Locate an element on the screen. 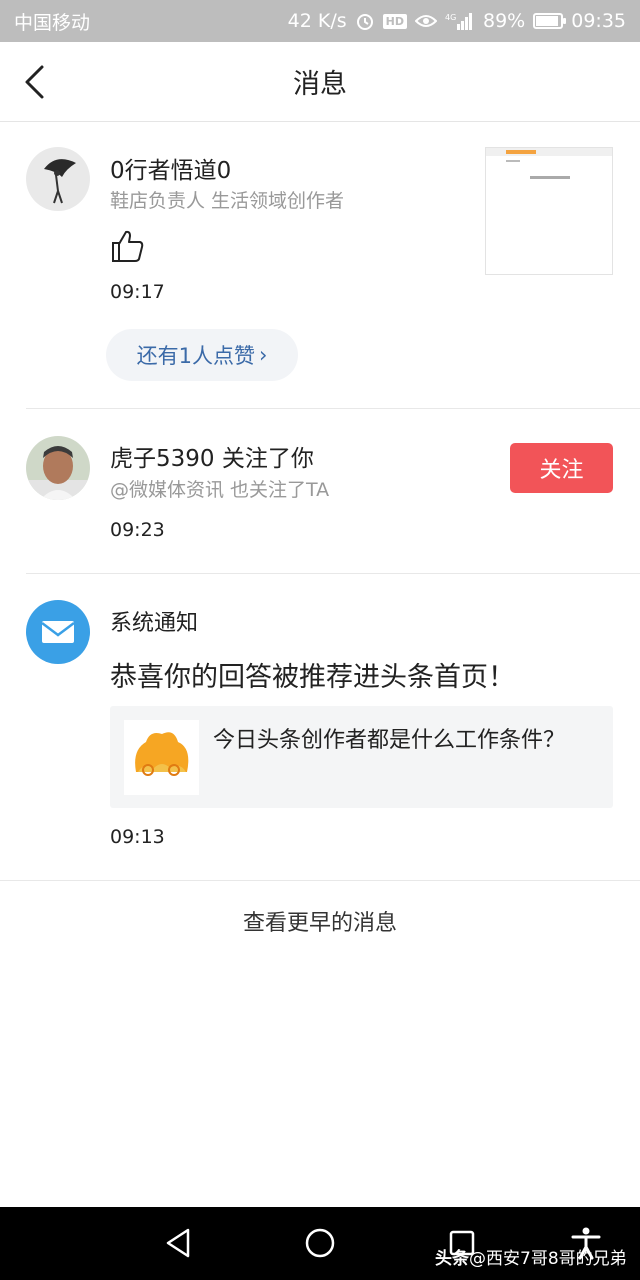 The image size is (640, 1280). chevron-right-icon: › is located at coordinates (263, 355).